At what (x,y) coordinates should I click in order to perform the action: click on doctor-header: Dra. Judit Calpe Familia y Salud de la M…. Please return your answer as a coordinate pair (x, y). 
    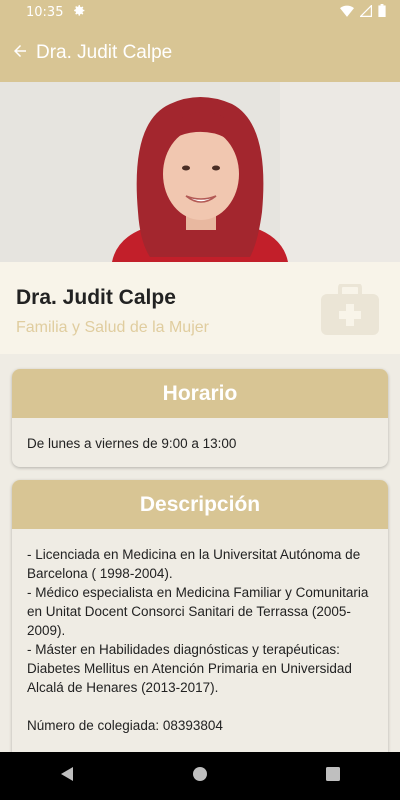
    Looking at the image, I should click on (200, 308).